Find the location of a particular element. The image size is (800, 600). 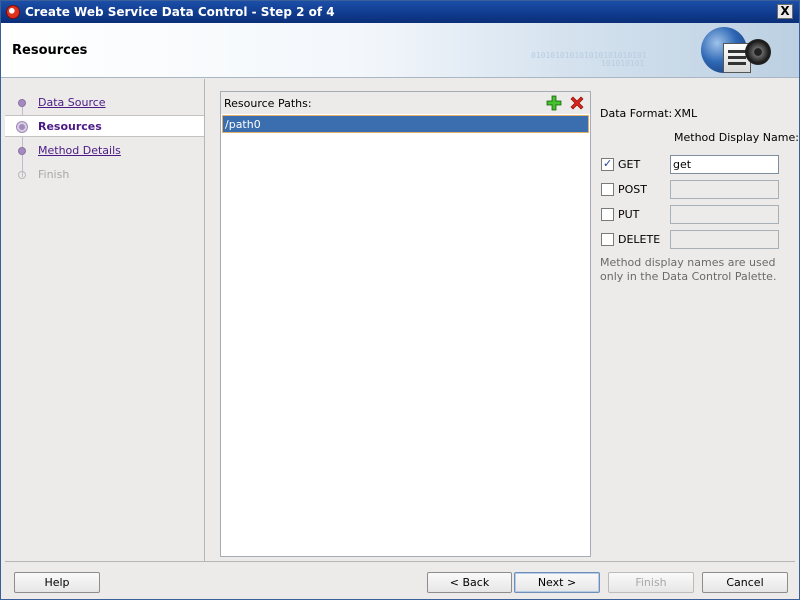

resource-paths-toolbar: Resource Paths: is located at coordinates (405, 103).